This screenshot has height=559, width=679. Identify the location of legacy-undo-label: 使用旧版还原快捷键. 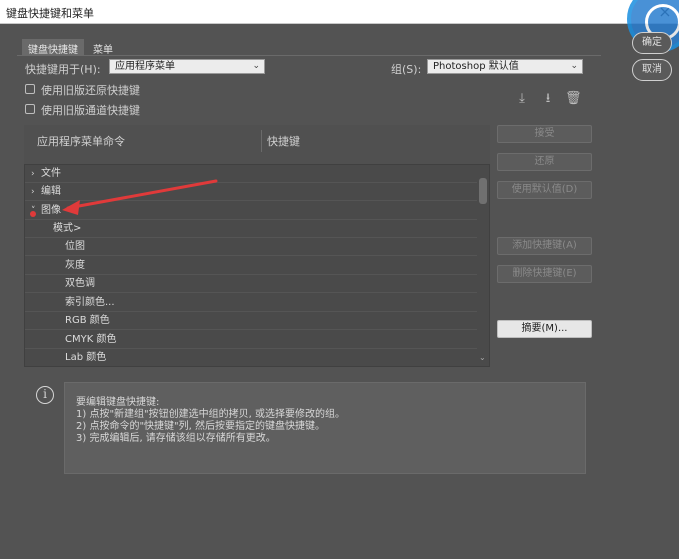
(90, 90).